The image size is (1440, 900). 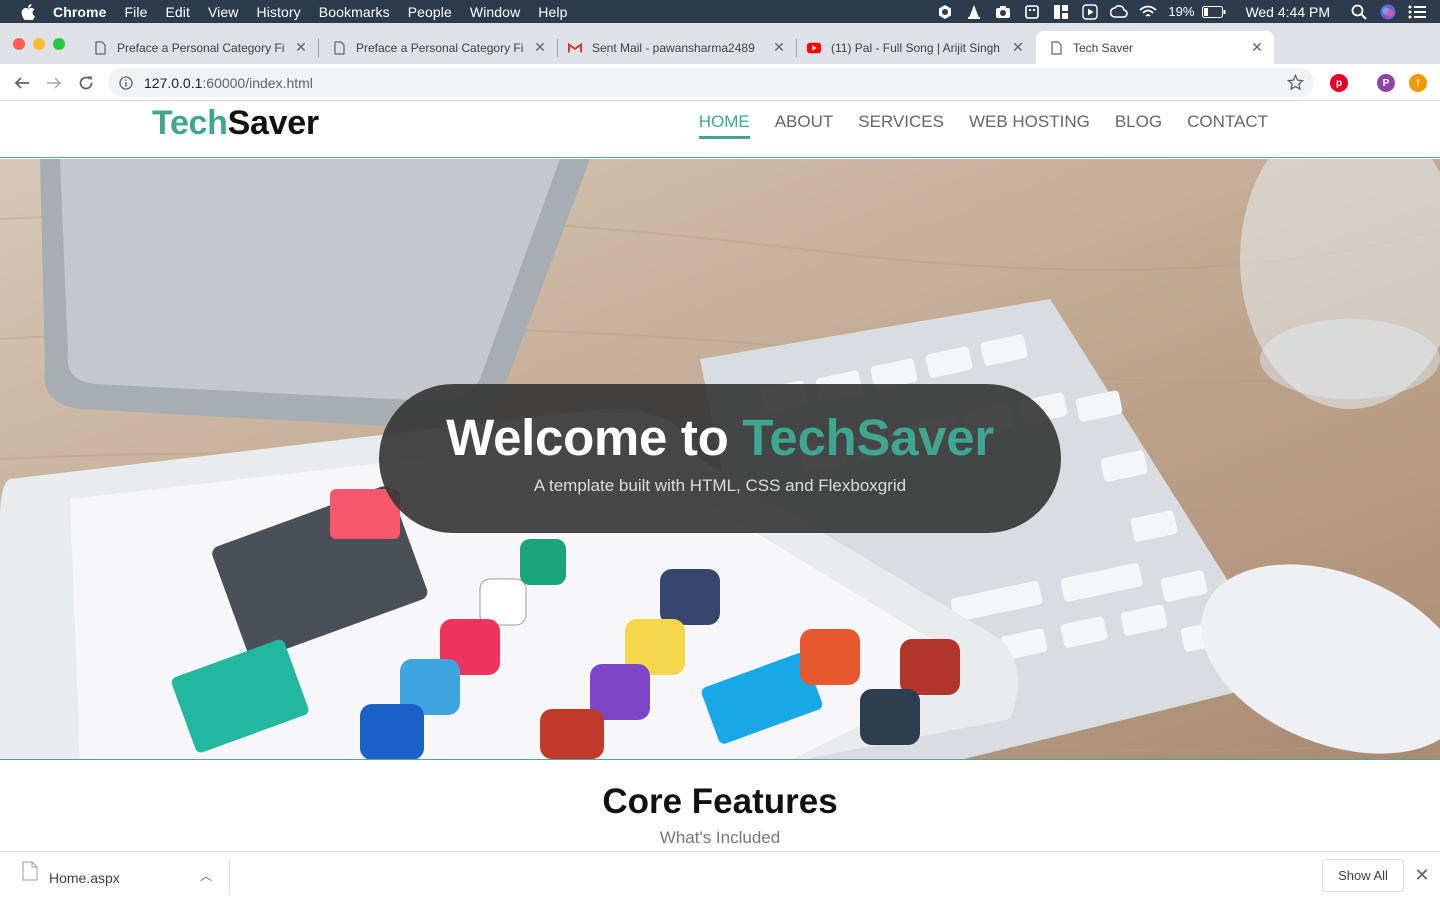 What do you see at coordinates (80, 12) in the screenshot?
I see `menu-app-name: Chrome` at bounding box center [80, 12].